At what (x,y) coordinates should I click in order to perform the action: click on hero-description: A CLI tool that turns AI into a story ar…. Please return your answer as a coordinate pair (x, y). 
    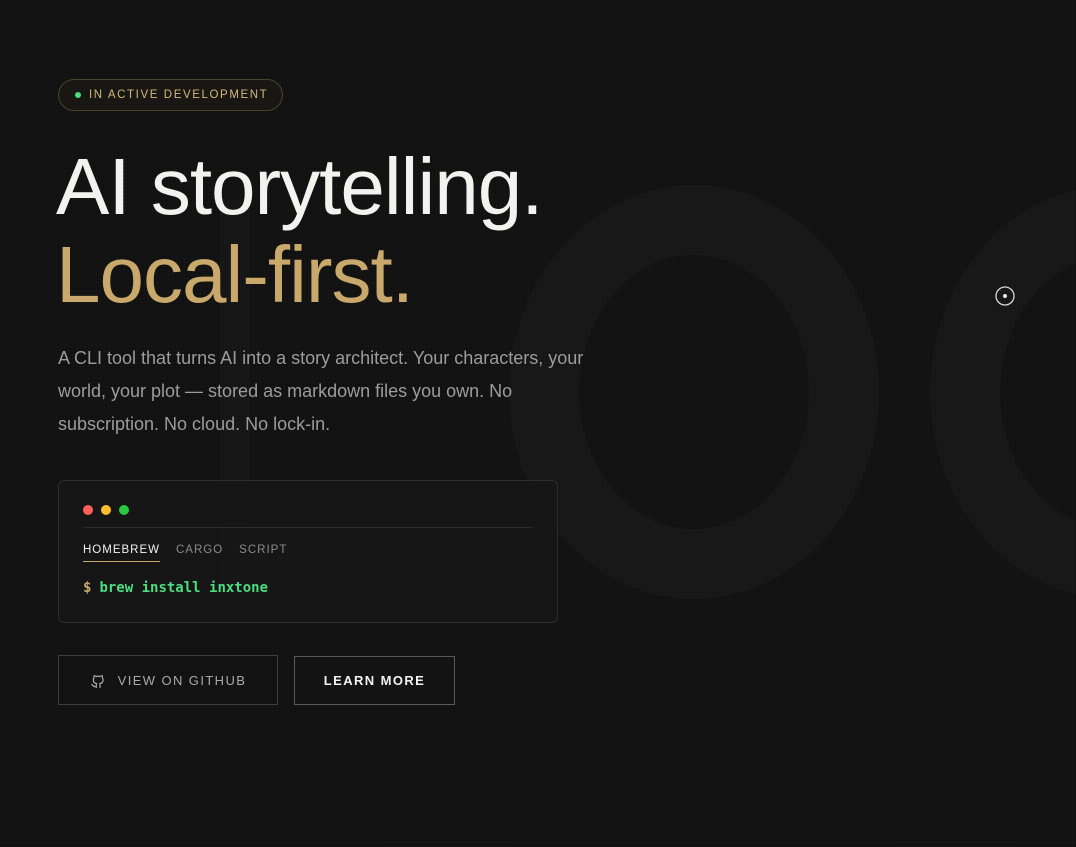
    Looking at the image, I should click on (321, 391).